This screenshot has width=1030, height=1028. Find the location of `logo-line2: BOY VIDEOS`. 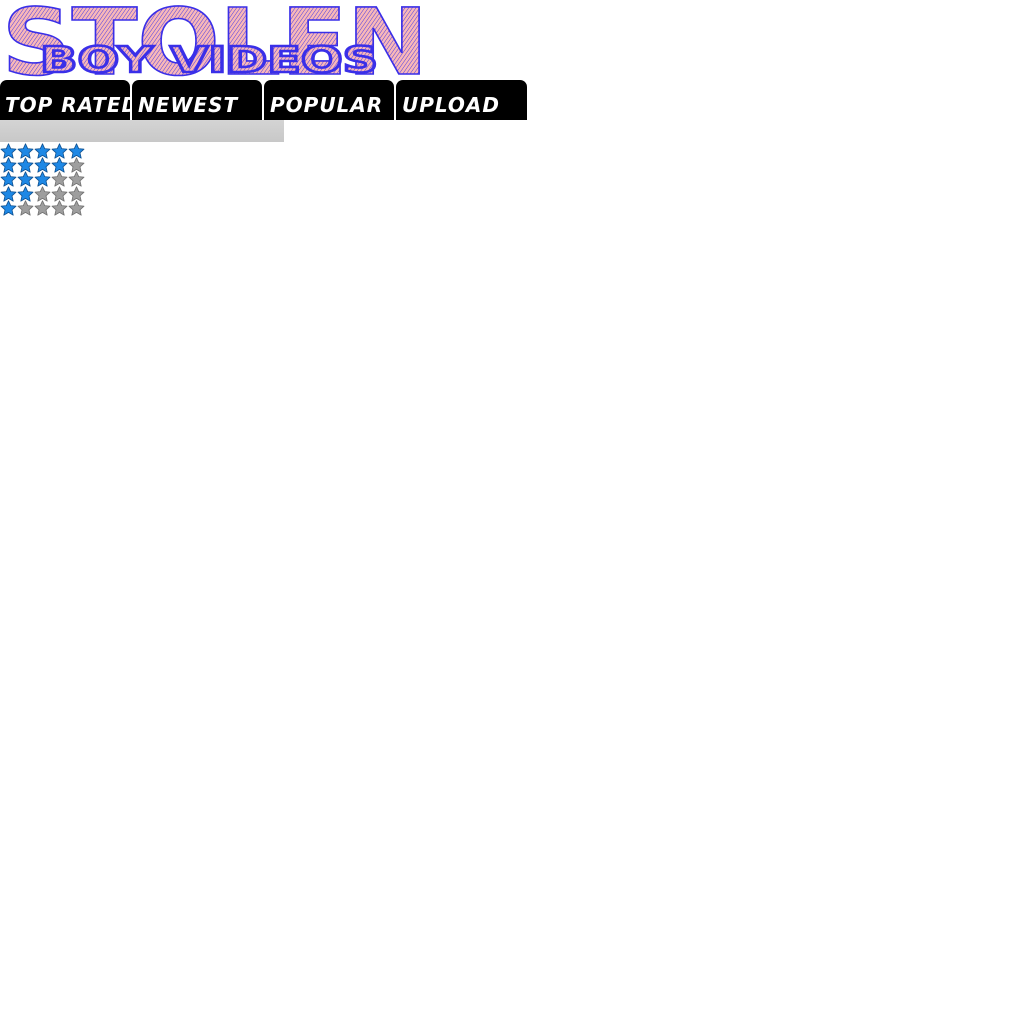

logo-line2: BOY VIDEOS is located at coordinates (209, 60).